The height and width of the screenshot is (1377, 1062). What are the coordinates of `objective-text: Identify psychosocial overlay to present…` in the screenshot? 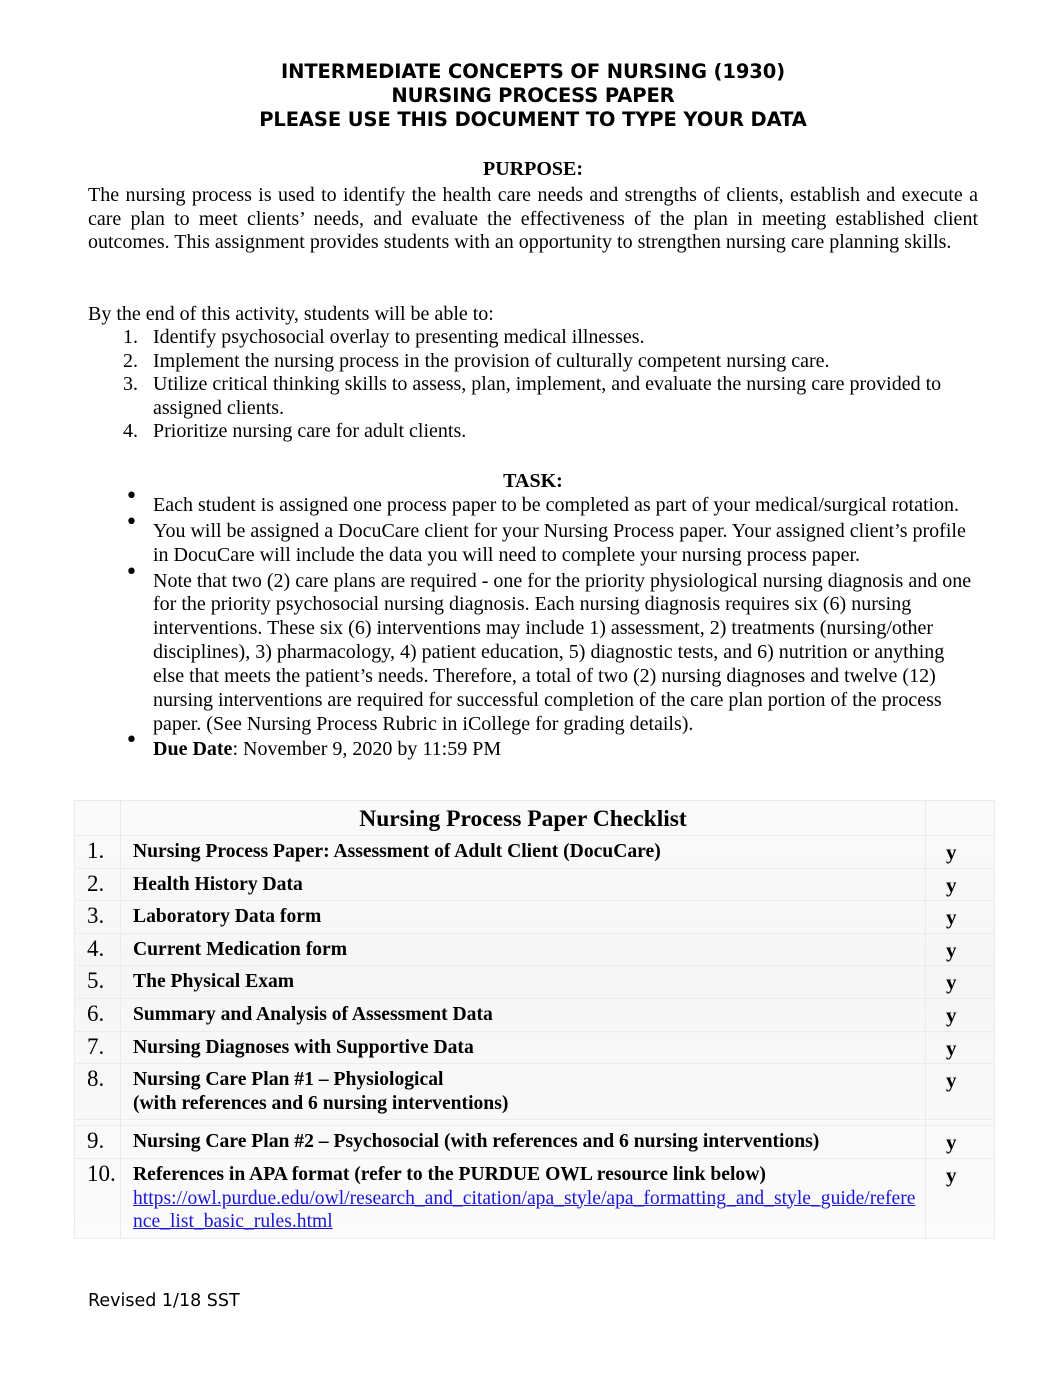 It's located at (399, 337).